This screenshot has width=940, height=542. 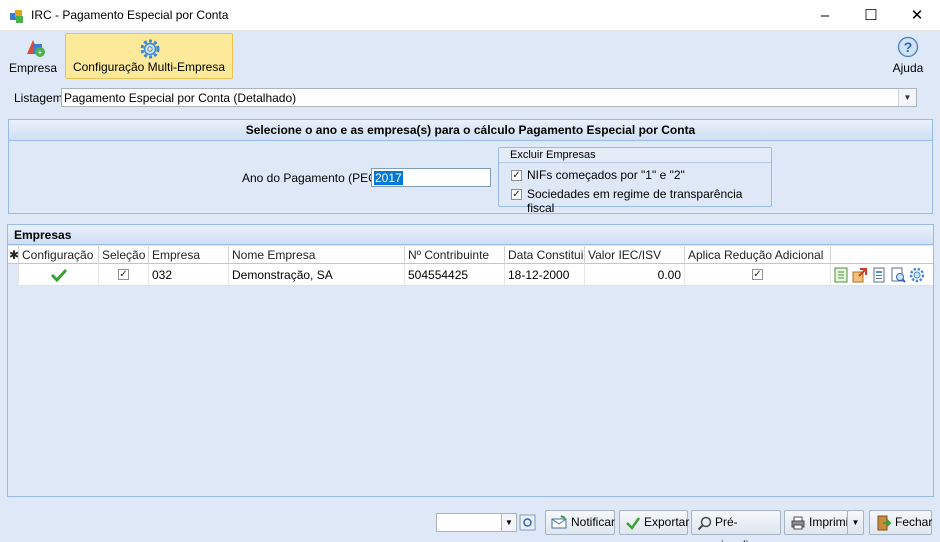 What do you see at coordinates (431, 177) in the screenshot?
I see `ano-pagamento-input: 2017` at bounding box center [431, 177].